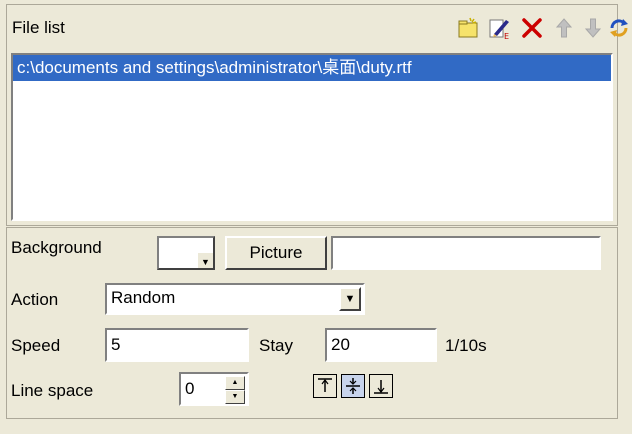  What do you see at coordinates (235, 397) in the screenshot?
I see `spin-down-button: ▼` at bounding box center [235, 397].